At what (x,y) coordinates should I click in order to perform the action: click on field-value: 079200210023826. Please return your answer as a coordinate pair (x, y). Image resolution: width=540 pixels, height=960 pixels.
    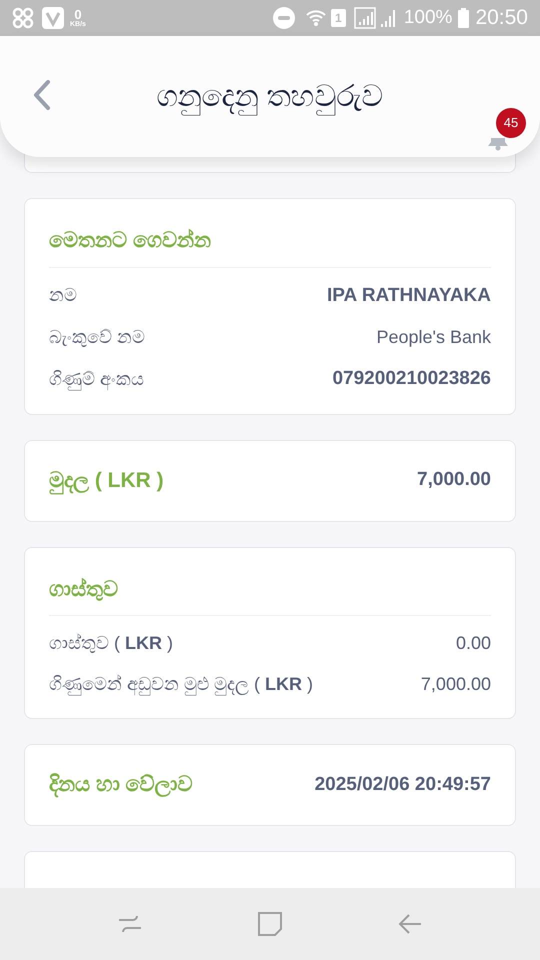
    Looking at the image, I should click on (411, 379).